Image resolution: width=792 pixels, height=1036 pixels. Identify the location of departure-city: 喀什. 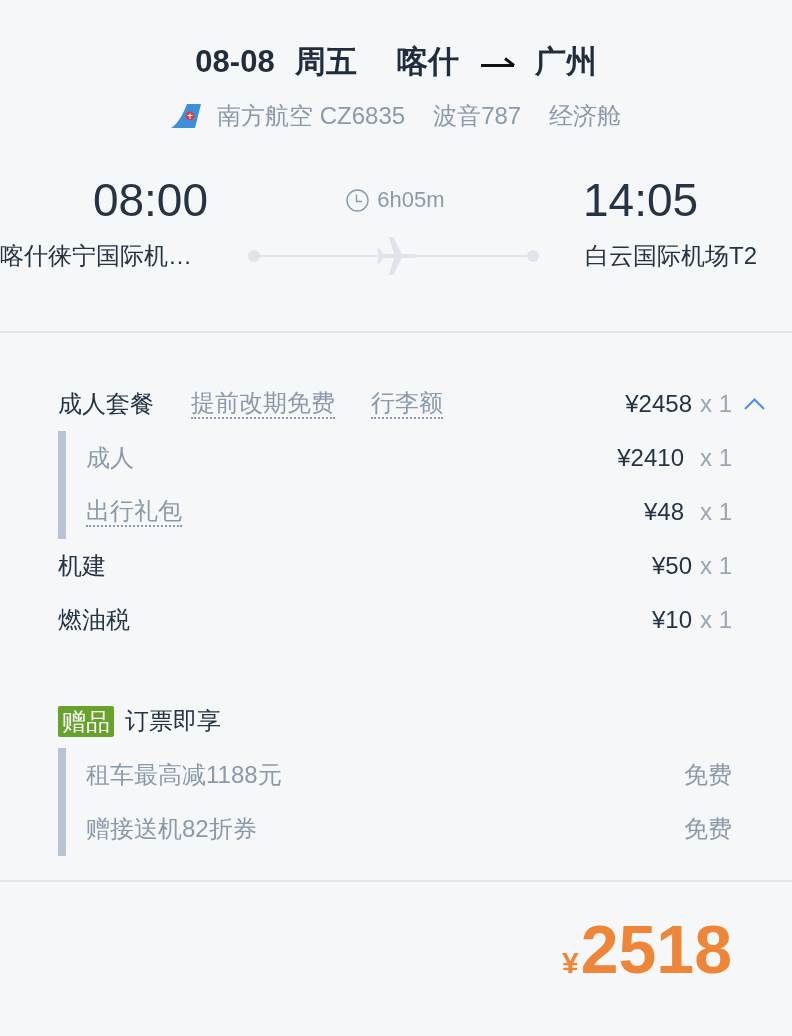
(427, 62).